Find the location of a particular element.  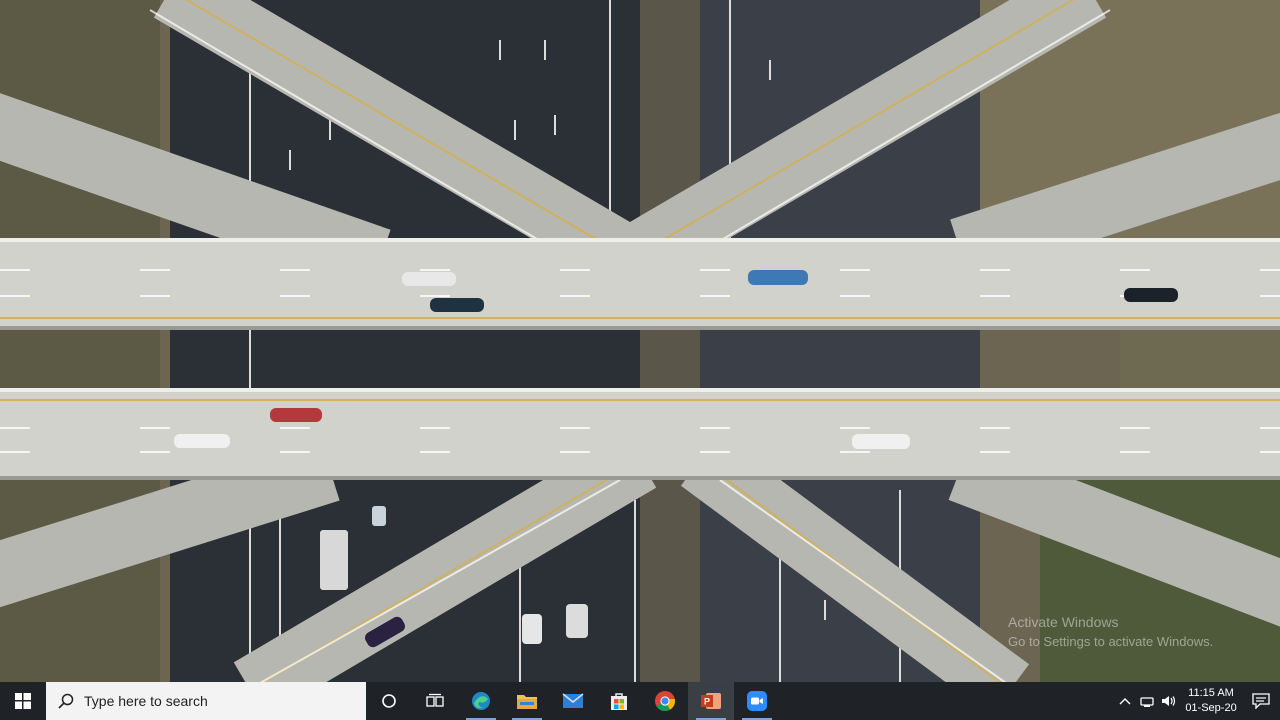

network-icon is located at coordinates (1147, 702).